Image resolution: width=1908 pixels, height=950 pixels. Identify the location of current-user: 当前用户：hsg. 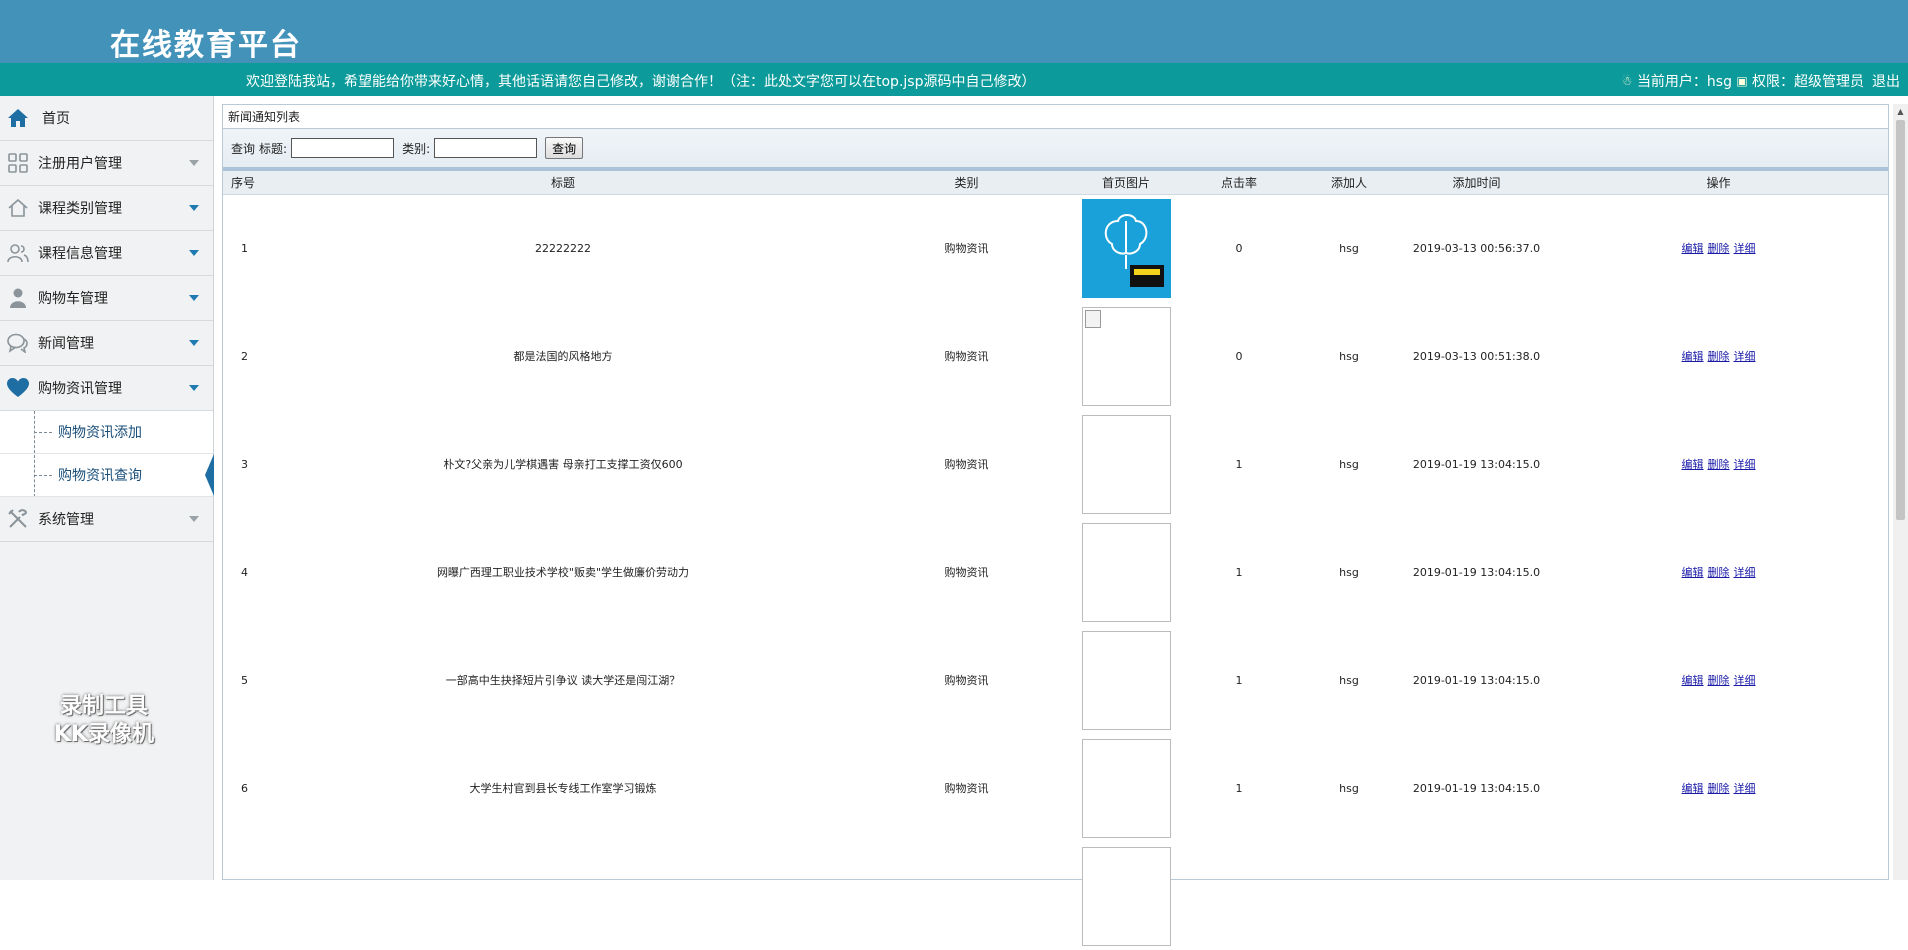
(1684, 82).